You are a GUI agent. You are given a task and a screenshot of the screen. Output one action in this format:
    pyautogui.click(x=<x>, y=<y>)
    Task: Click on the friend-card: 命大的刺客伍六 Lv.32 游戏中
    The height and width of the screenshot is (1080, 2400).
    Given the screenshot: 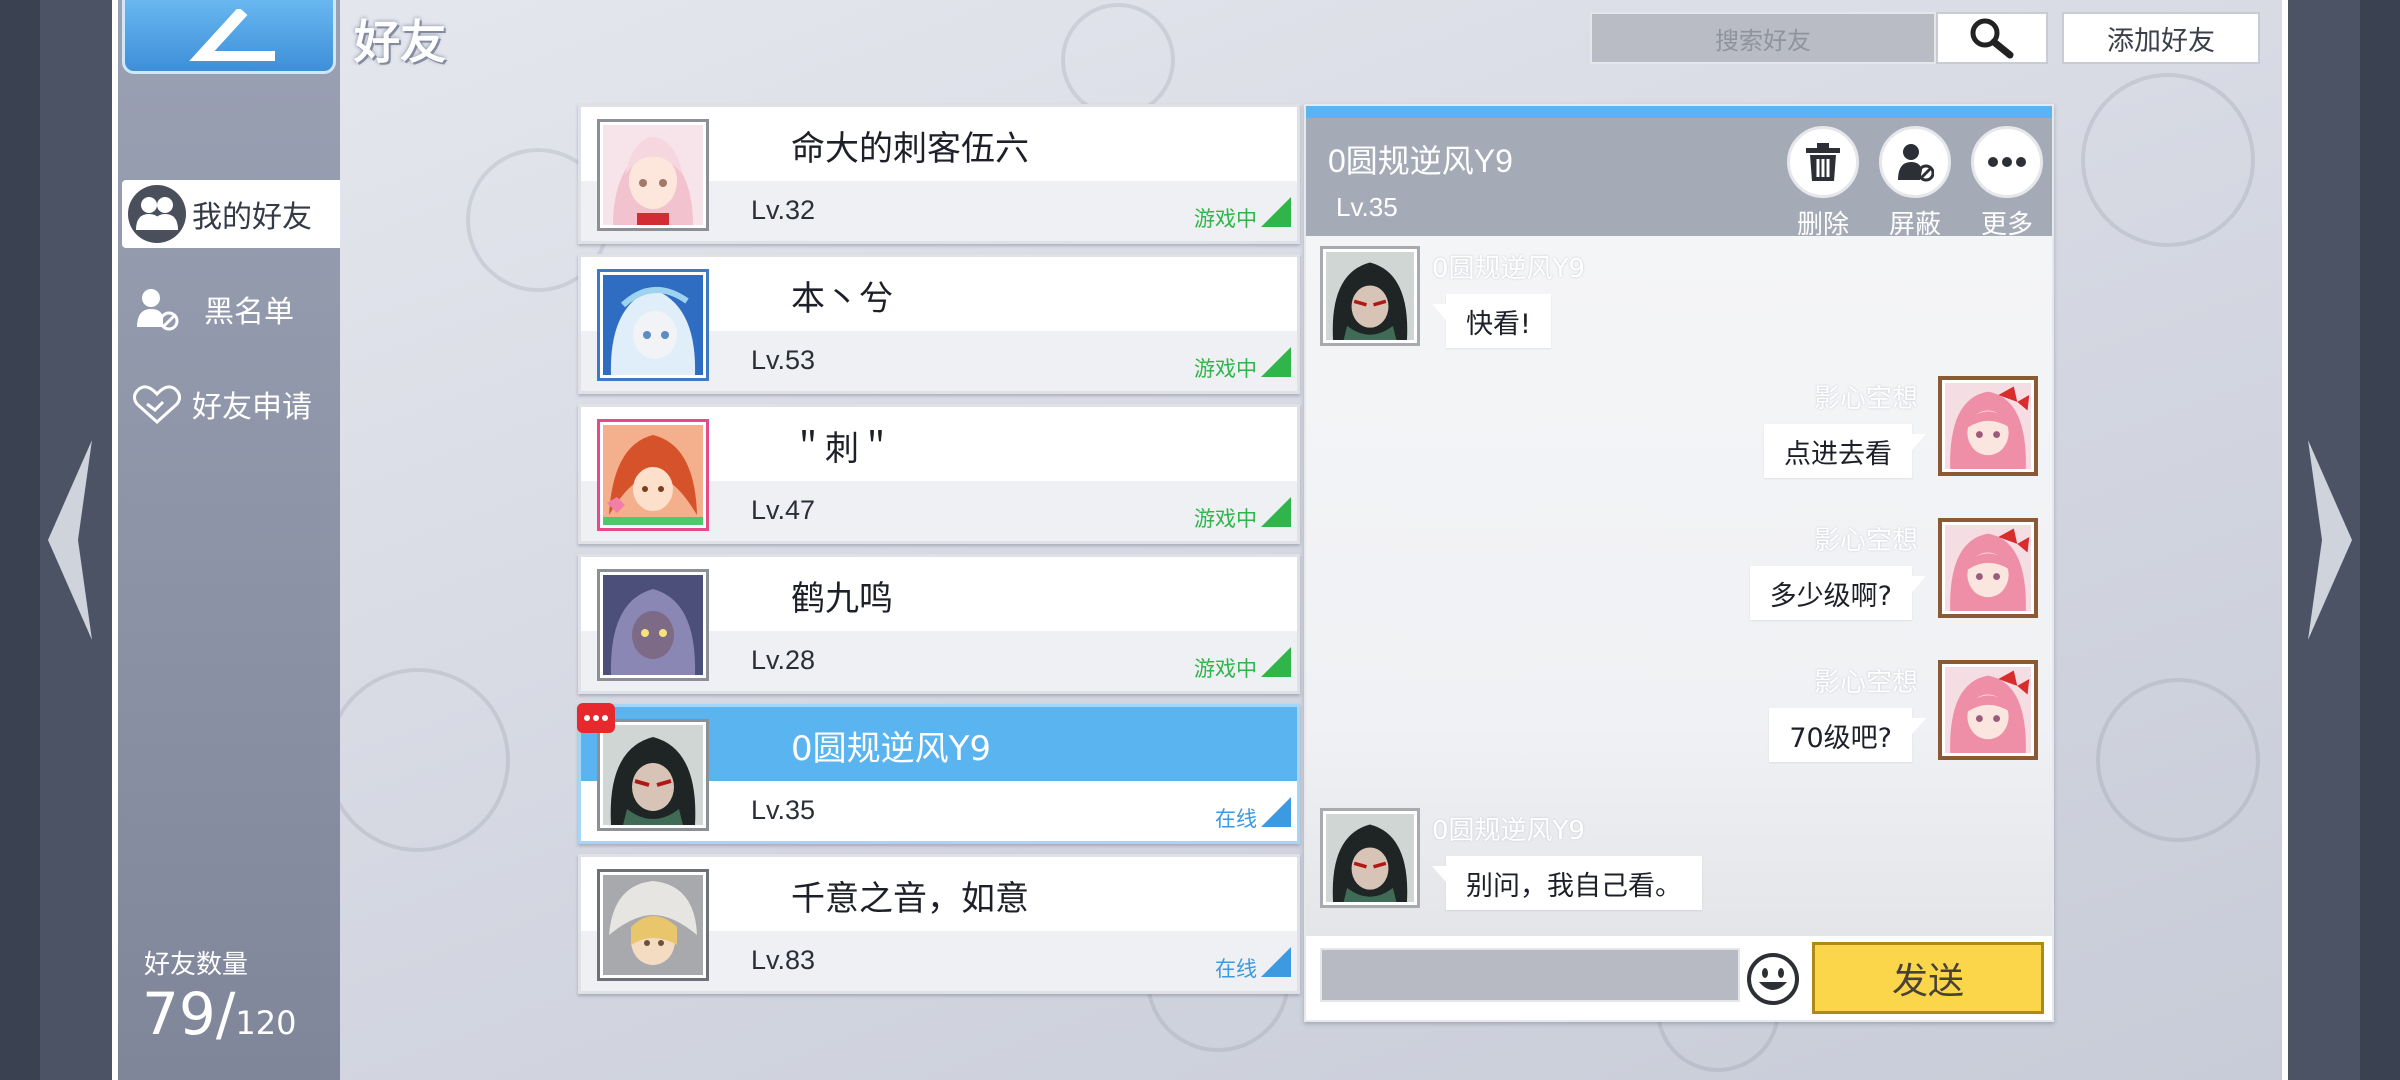 What is the action you would take?
    pyautogui.click(x=939, y=174)
    